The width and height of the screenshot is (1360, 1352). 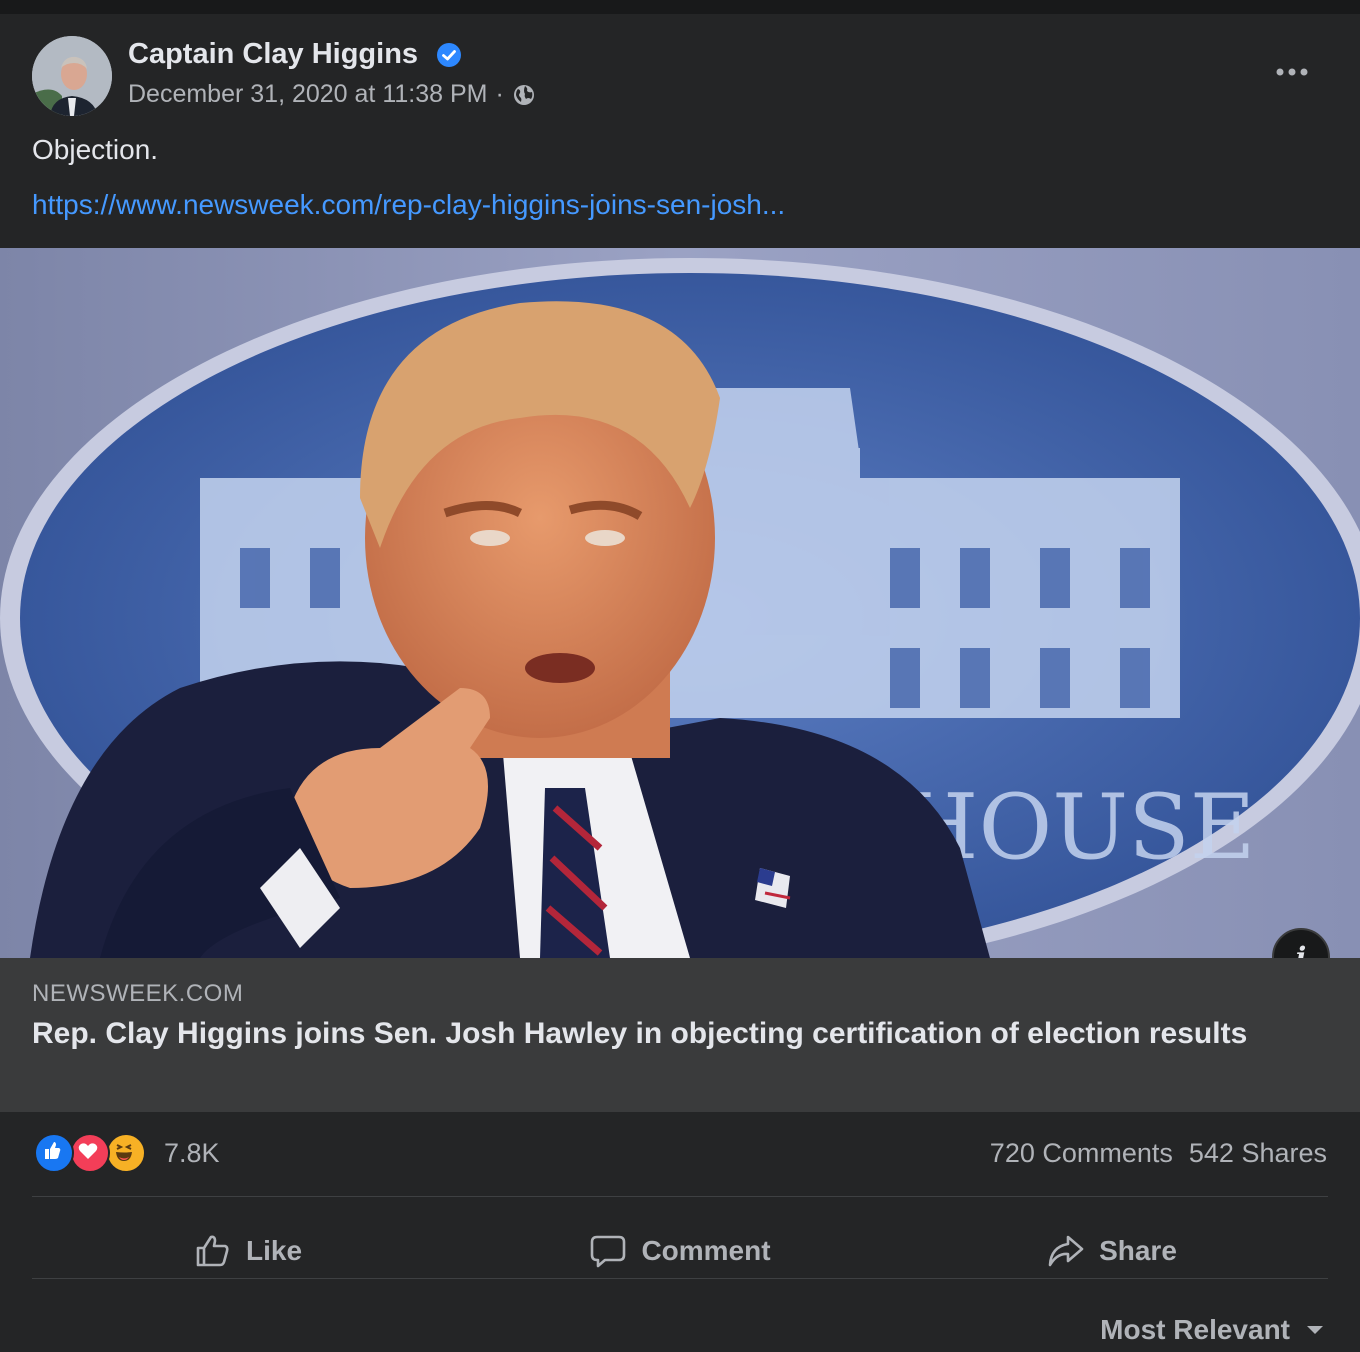 What do you see at coordinates (54, 1153) in the screenshot?
I see `like-reaction-icon` at bounding box center [54, 1153].